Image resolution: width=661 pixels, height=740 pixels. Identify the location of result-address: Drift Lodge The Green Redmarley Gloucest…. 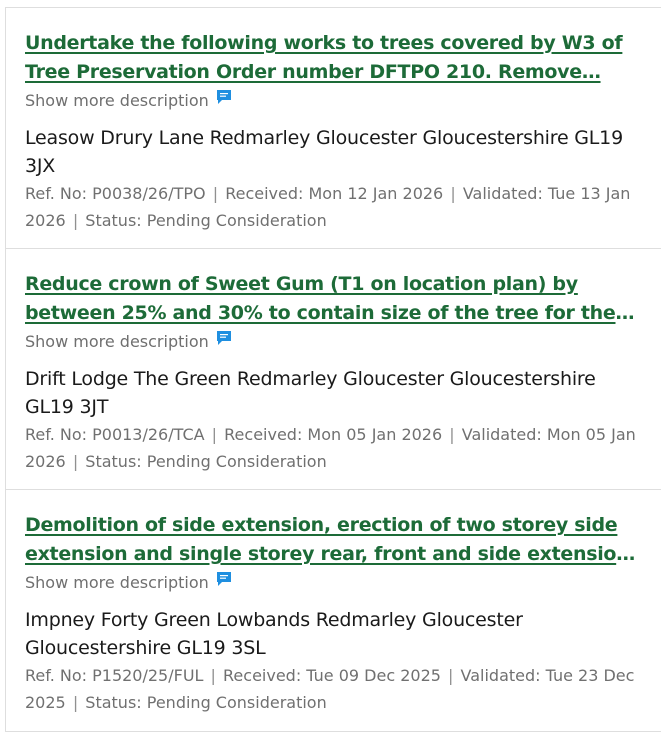
(310, 393).